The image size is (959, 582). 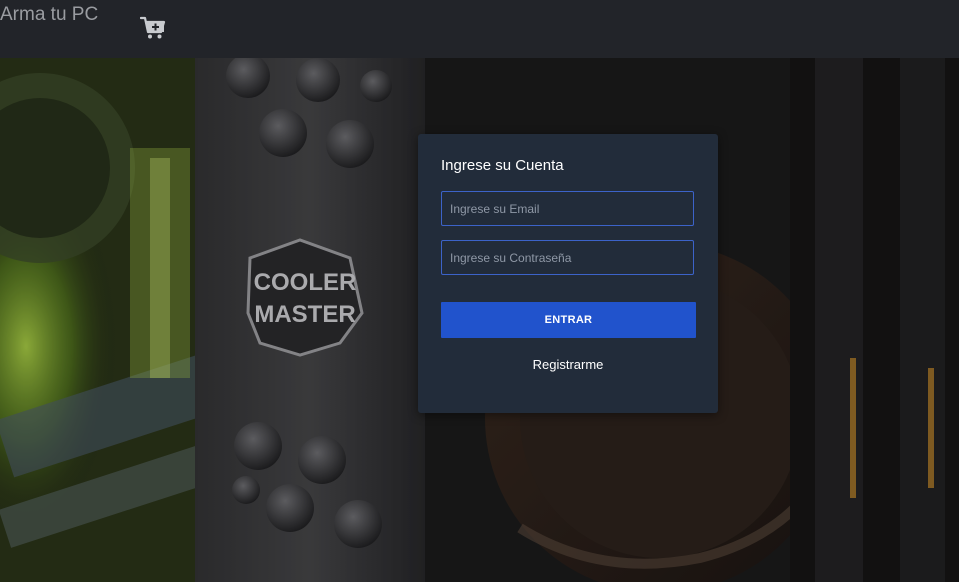 What do you see at coordinates (502, 165) in the screenshot?
I see `login-title: Ingrese su Cuenta` at bounding box center [502, 165].